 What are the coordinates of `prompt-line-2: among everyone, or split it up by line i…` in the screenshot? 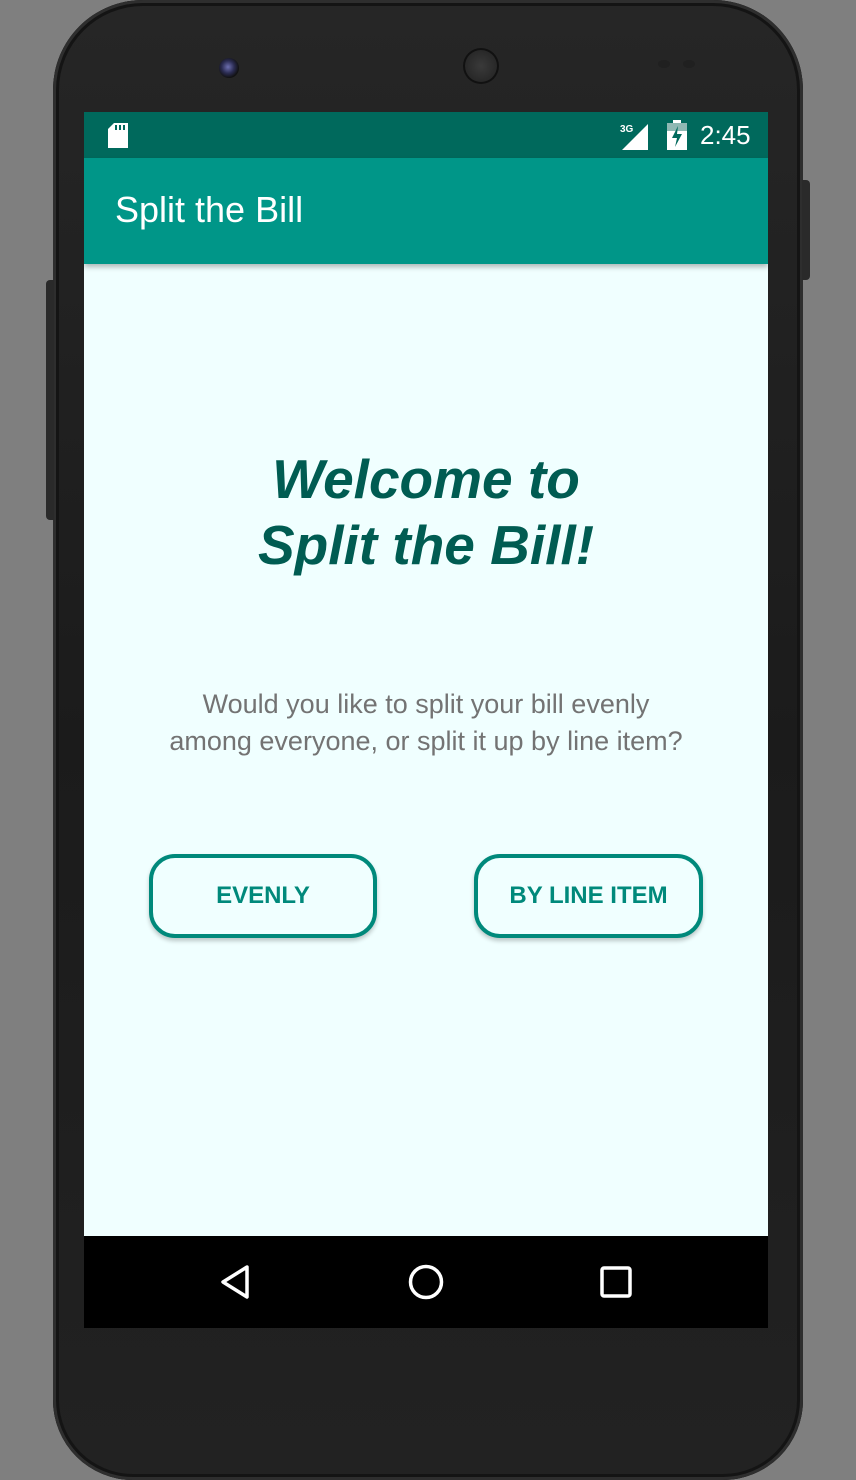 It's located at (426, 741).